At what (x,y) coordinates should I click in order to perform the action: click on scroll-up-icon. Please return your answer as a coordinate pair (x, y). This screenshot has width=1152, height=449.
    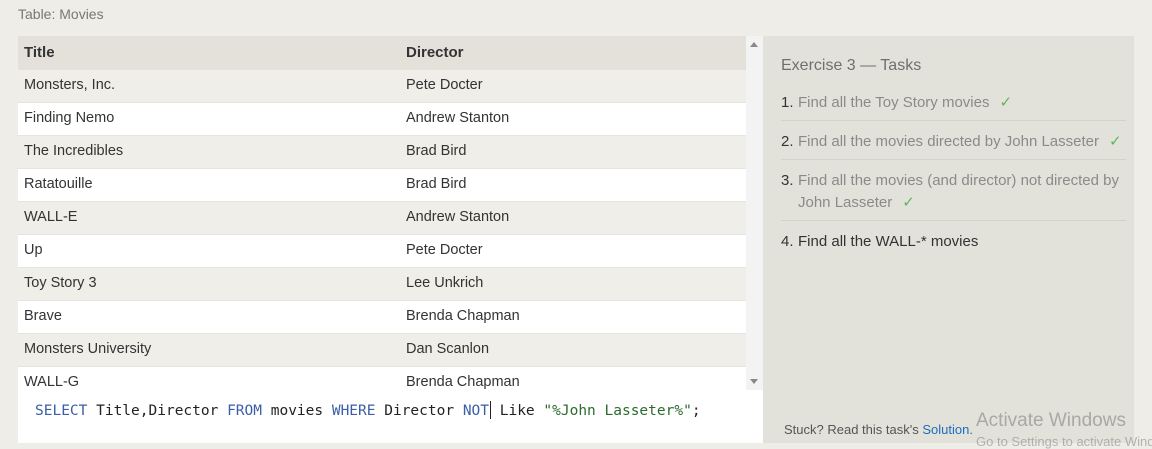
    Looking at the image, I should click on (754, 44).